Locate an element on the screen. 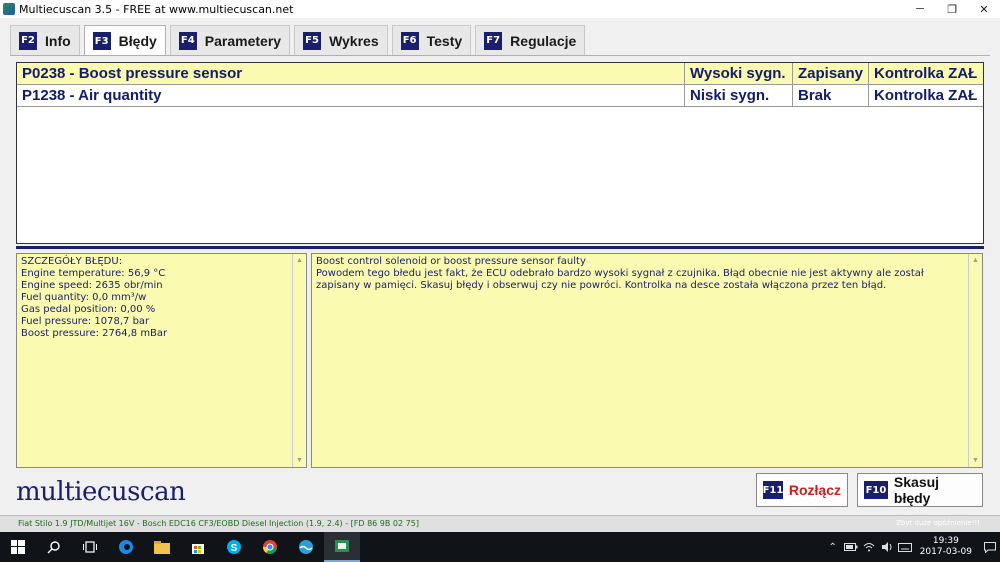 The width and height of the screenshot is (1000, 562). tab-label: Info is located at coordinates (58, 40).